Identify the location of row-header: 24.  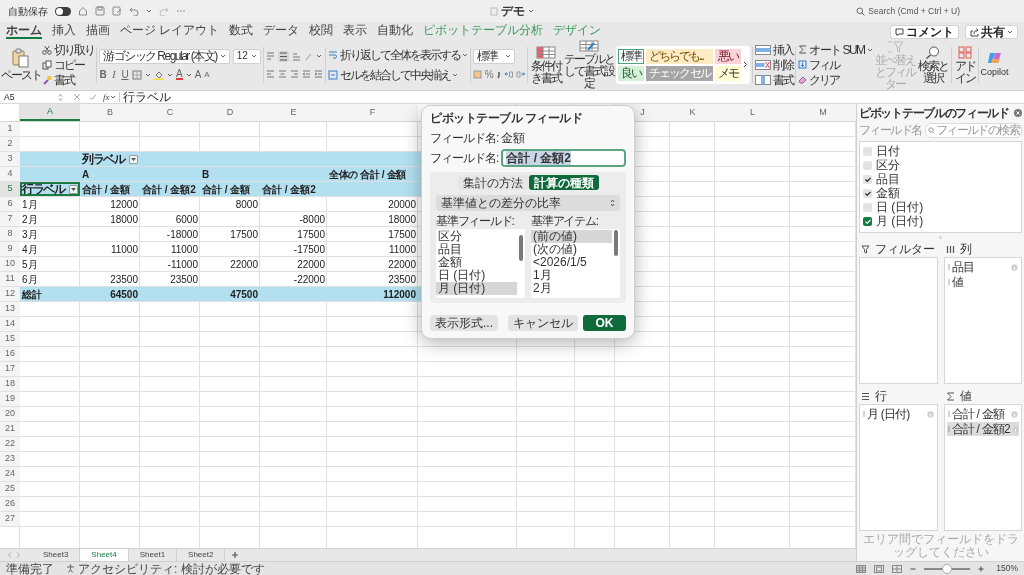
(10, 474).